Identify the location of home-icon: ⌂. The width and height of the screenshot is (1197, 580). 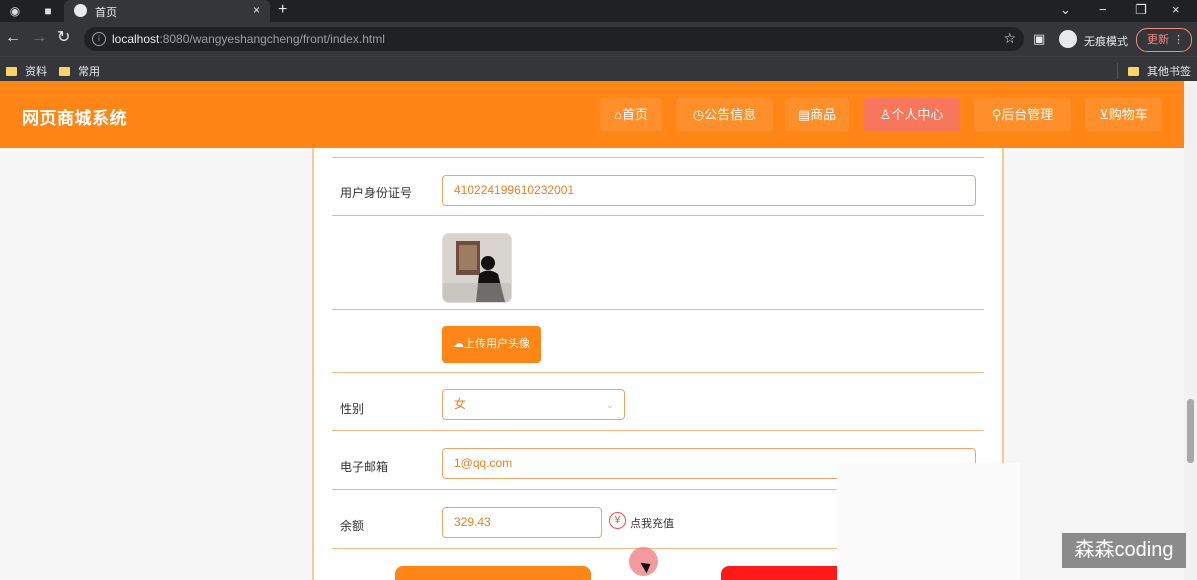
(618, 114).